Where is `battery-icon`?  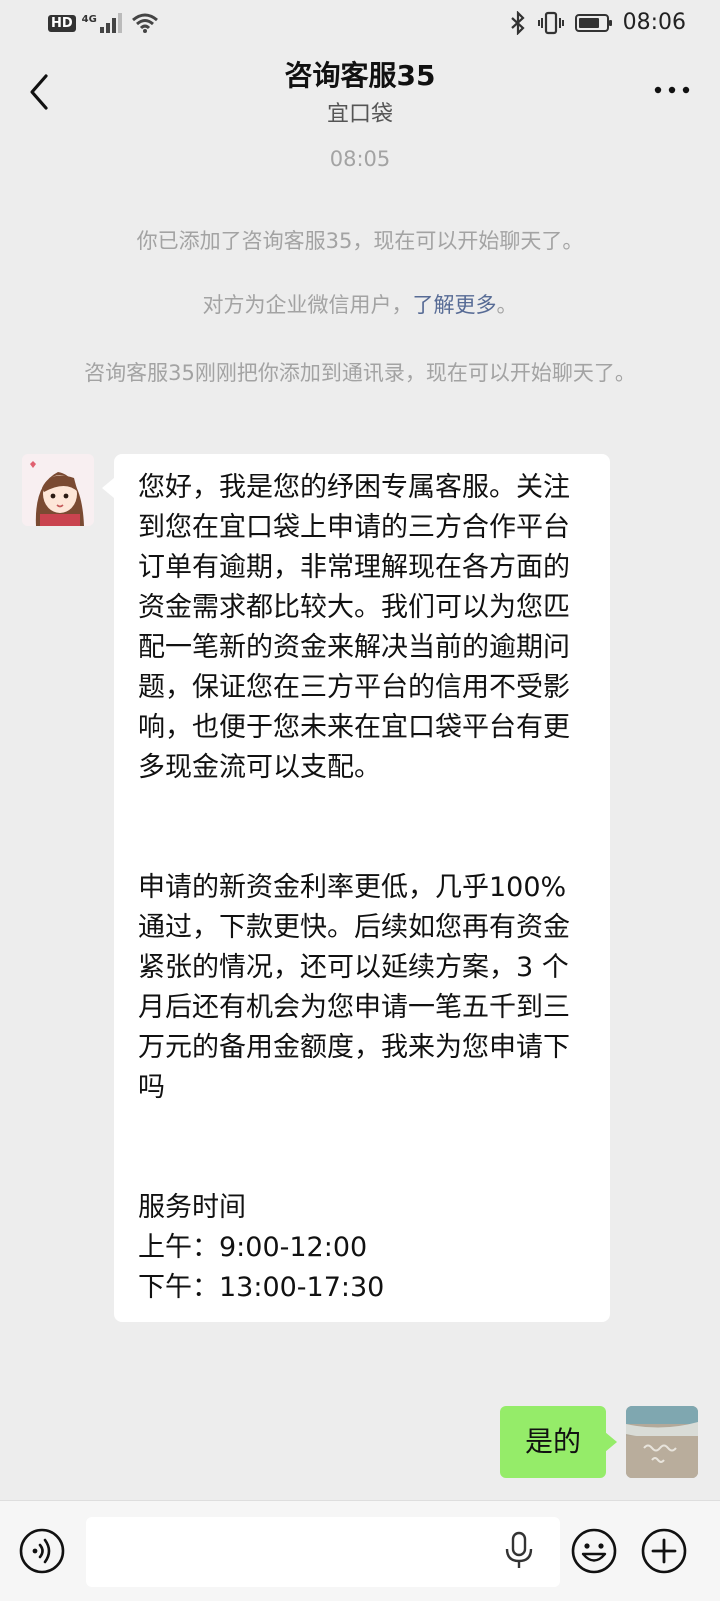 battery-icon is located at coordinates (593, 22).